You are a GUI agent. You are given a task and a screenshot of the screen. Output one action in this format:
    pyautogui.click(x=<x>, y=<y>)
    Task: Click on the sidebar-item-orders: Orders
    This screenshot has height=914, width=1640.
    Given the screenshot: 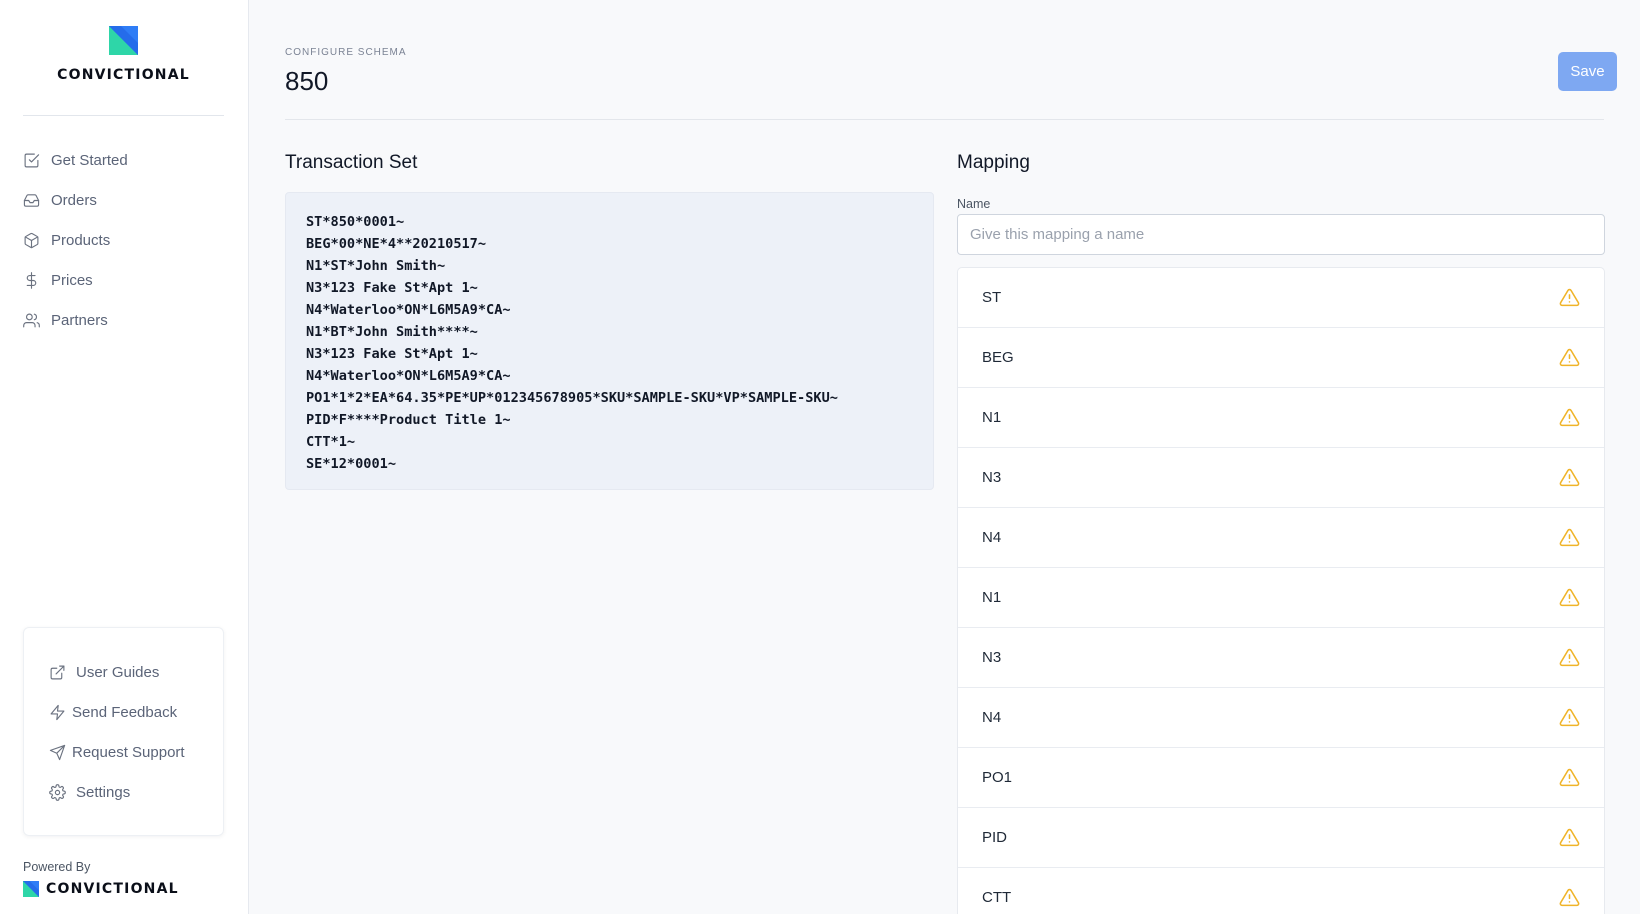 What is the action you would take?
    pyautogui.click(x=125, y=200)
    